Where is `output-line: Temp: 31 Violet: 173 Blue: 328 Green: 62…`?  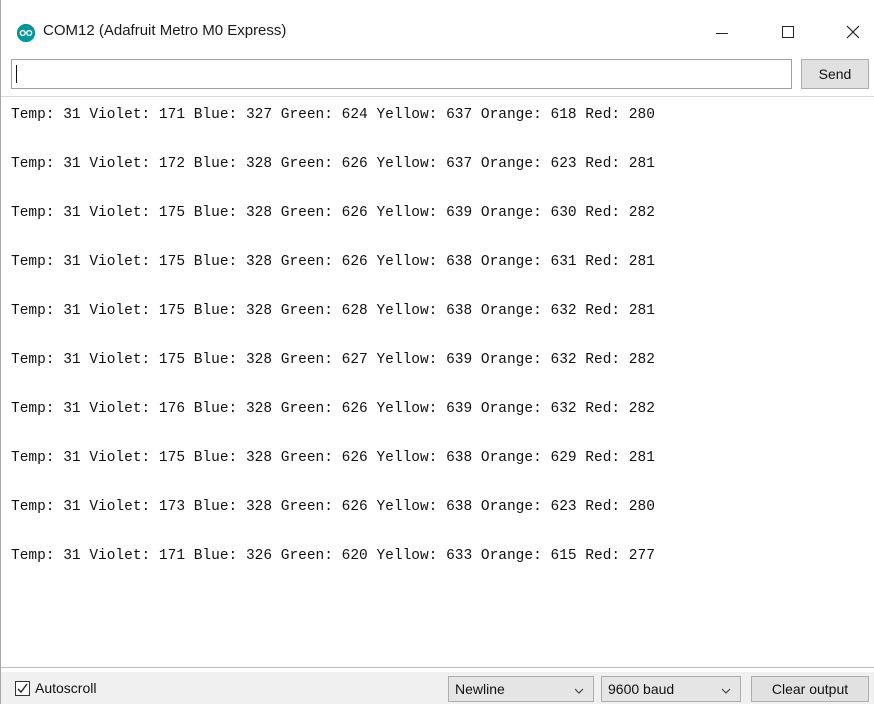 output-line: Temp: 31 Violet: 173 Blue: 328 Green: 62… is located at coordinates (333, 507).